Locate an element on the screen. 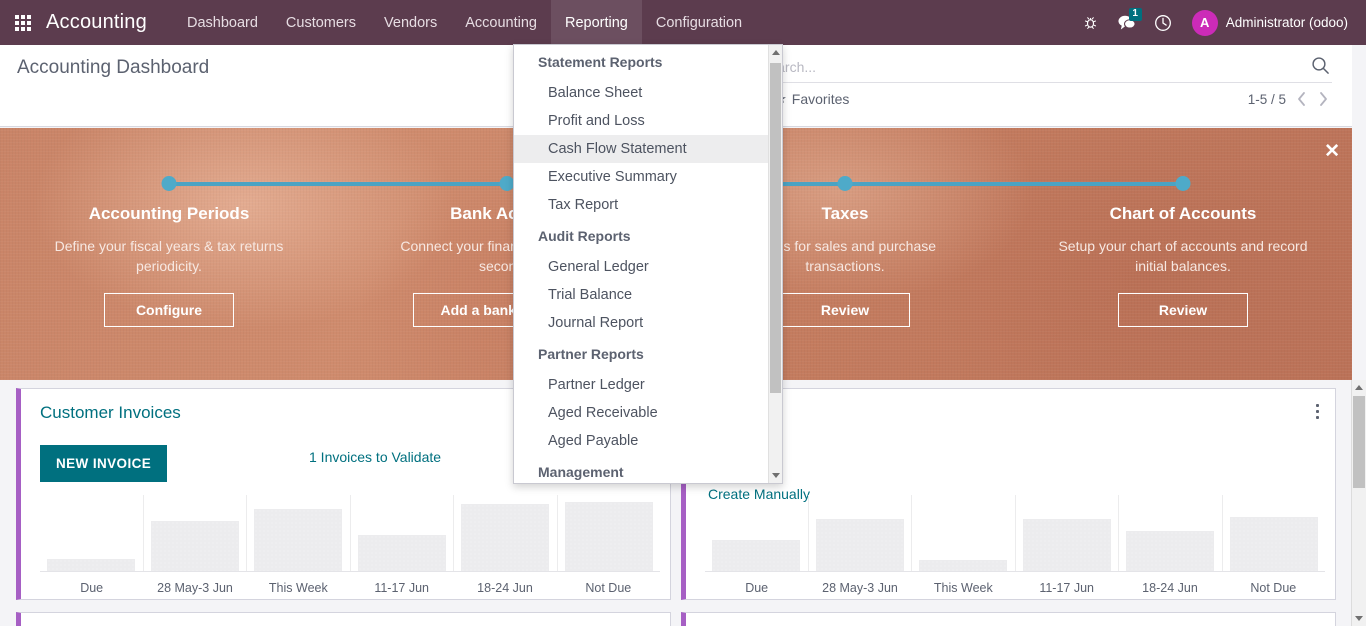 The width and height of the screenshot is (1366, 626). dropdown-scrollbar is located at coordinates (775, 264).